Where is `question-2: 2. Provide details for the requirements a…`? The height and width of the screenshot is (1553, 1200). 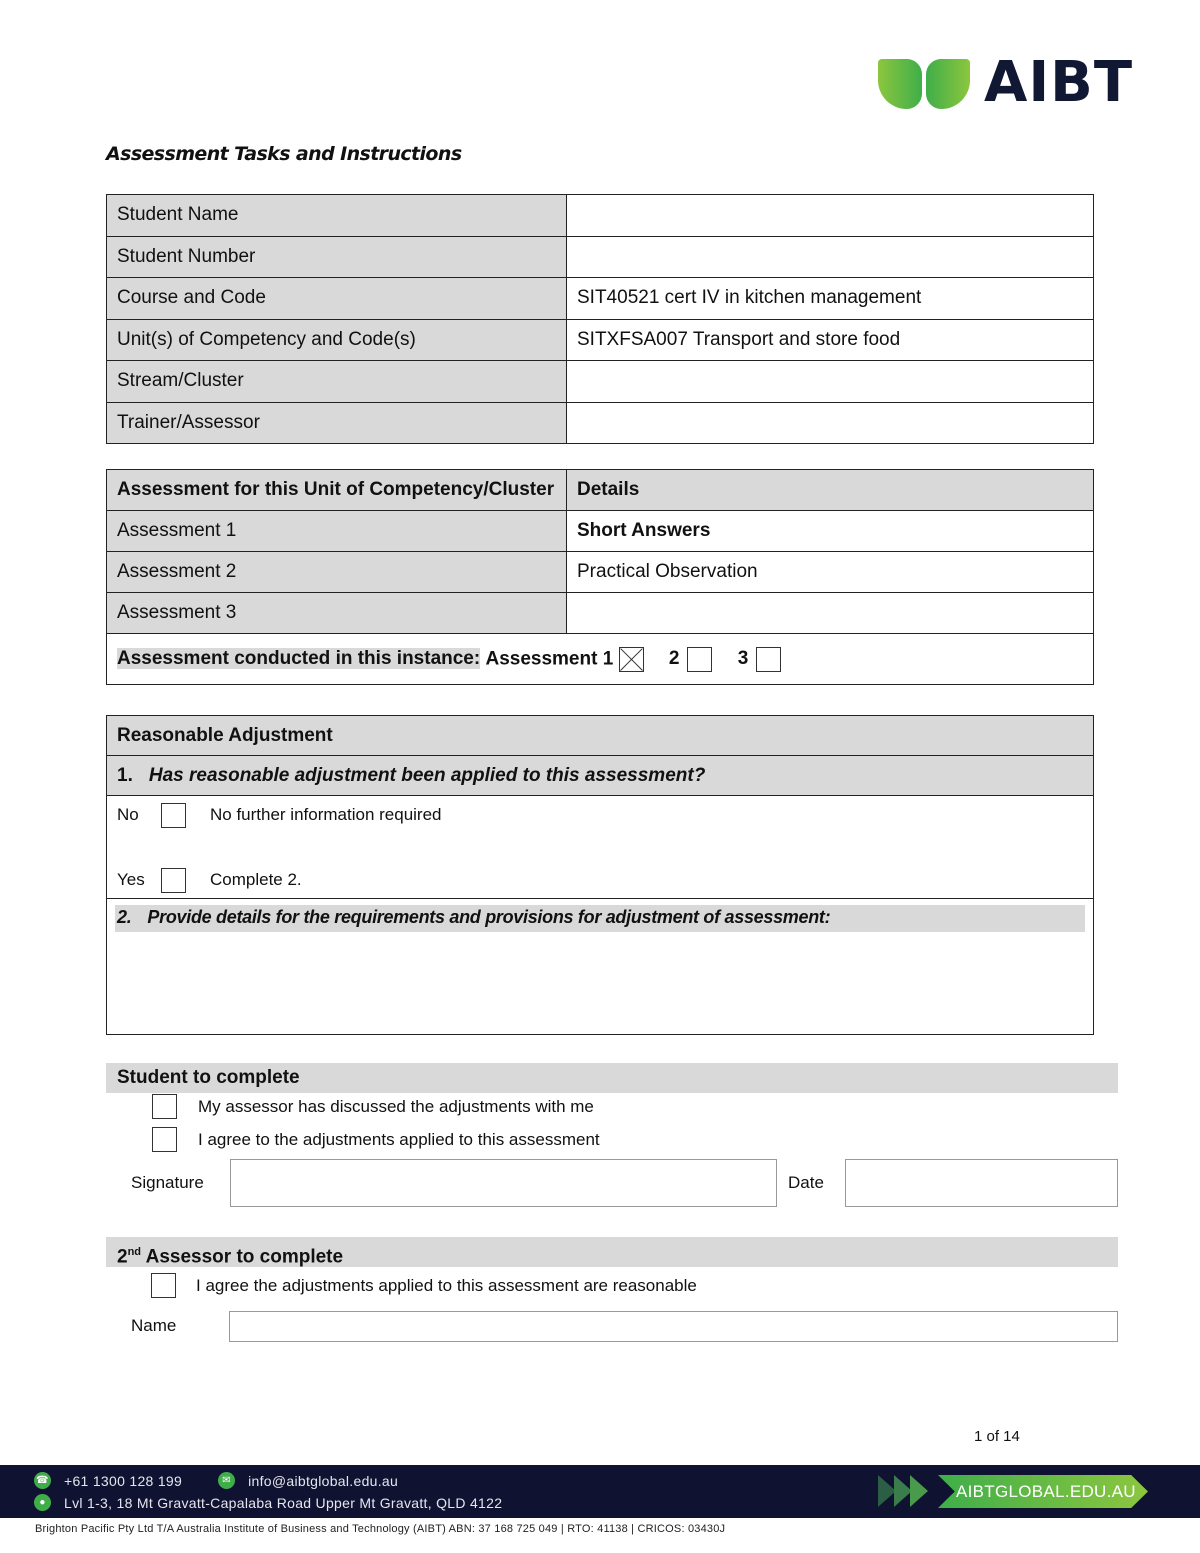
question-2: 2. Provide details for the requirements a… is located at coordinates (600, 918).